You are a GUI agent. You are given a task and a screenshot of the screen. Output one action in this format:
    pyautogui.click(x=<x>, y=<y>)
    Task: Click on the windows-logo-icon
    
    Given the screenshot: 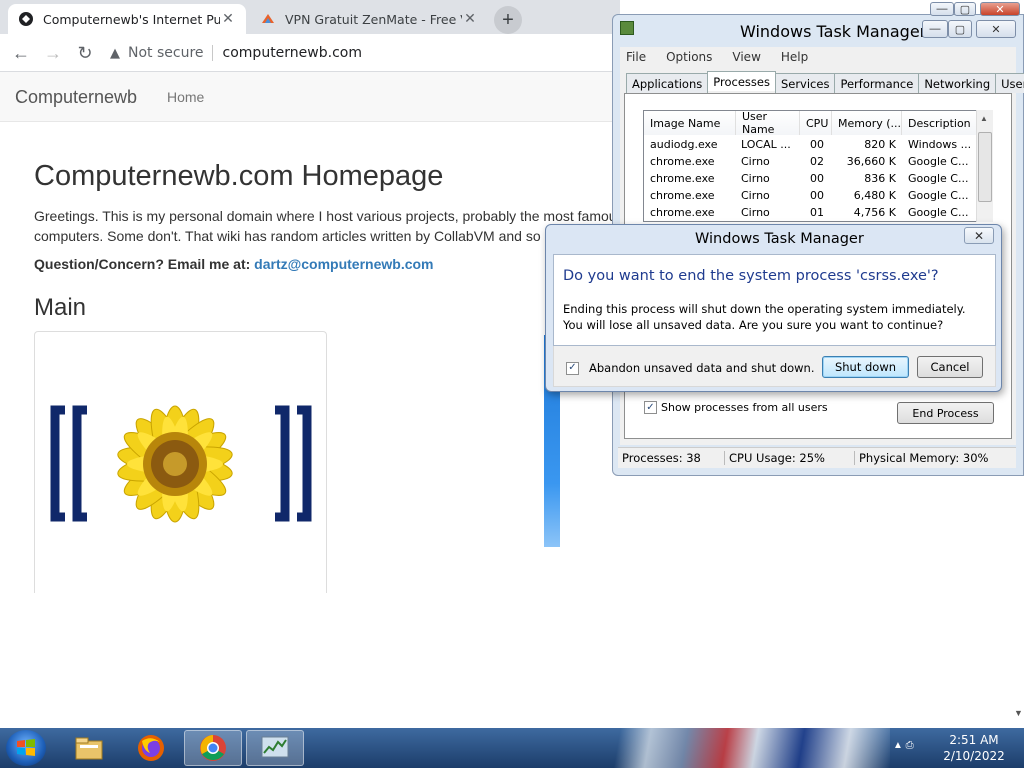 What is the action you would take?
    pyautogui.click(x=26, y=747)
    